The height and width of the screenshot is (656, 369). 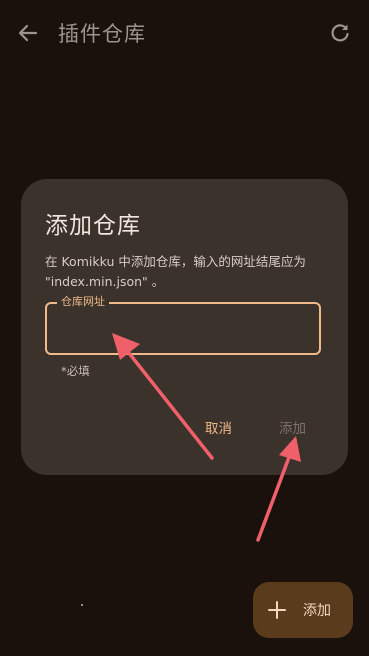 What do you see at coordinates (218, 427) in the screenshot?
I see `cancel-button: 取消` at bounding box center [218, 427].